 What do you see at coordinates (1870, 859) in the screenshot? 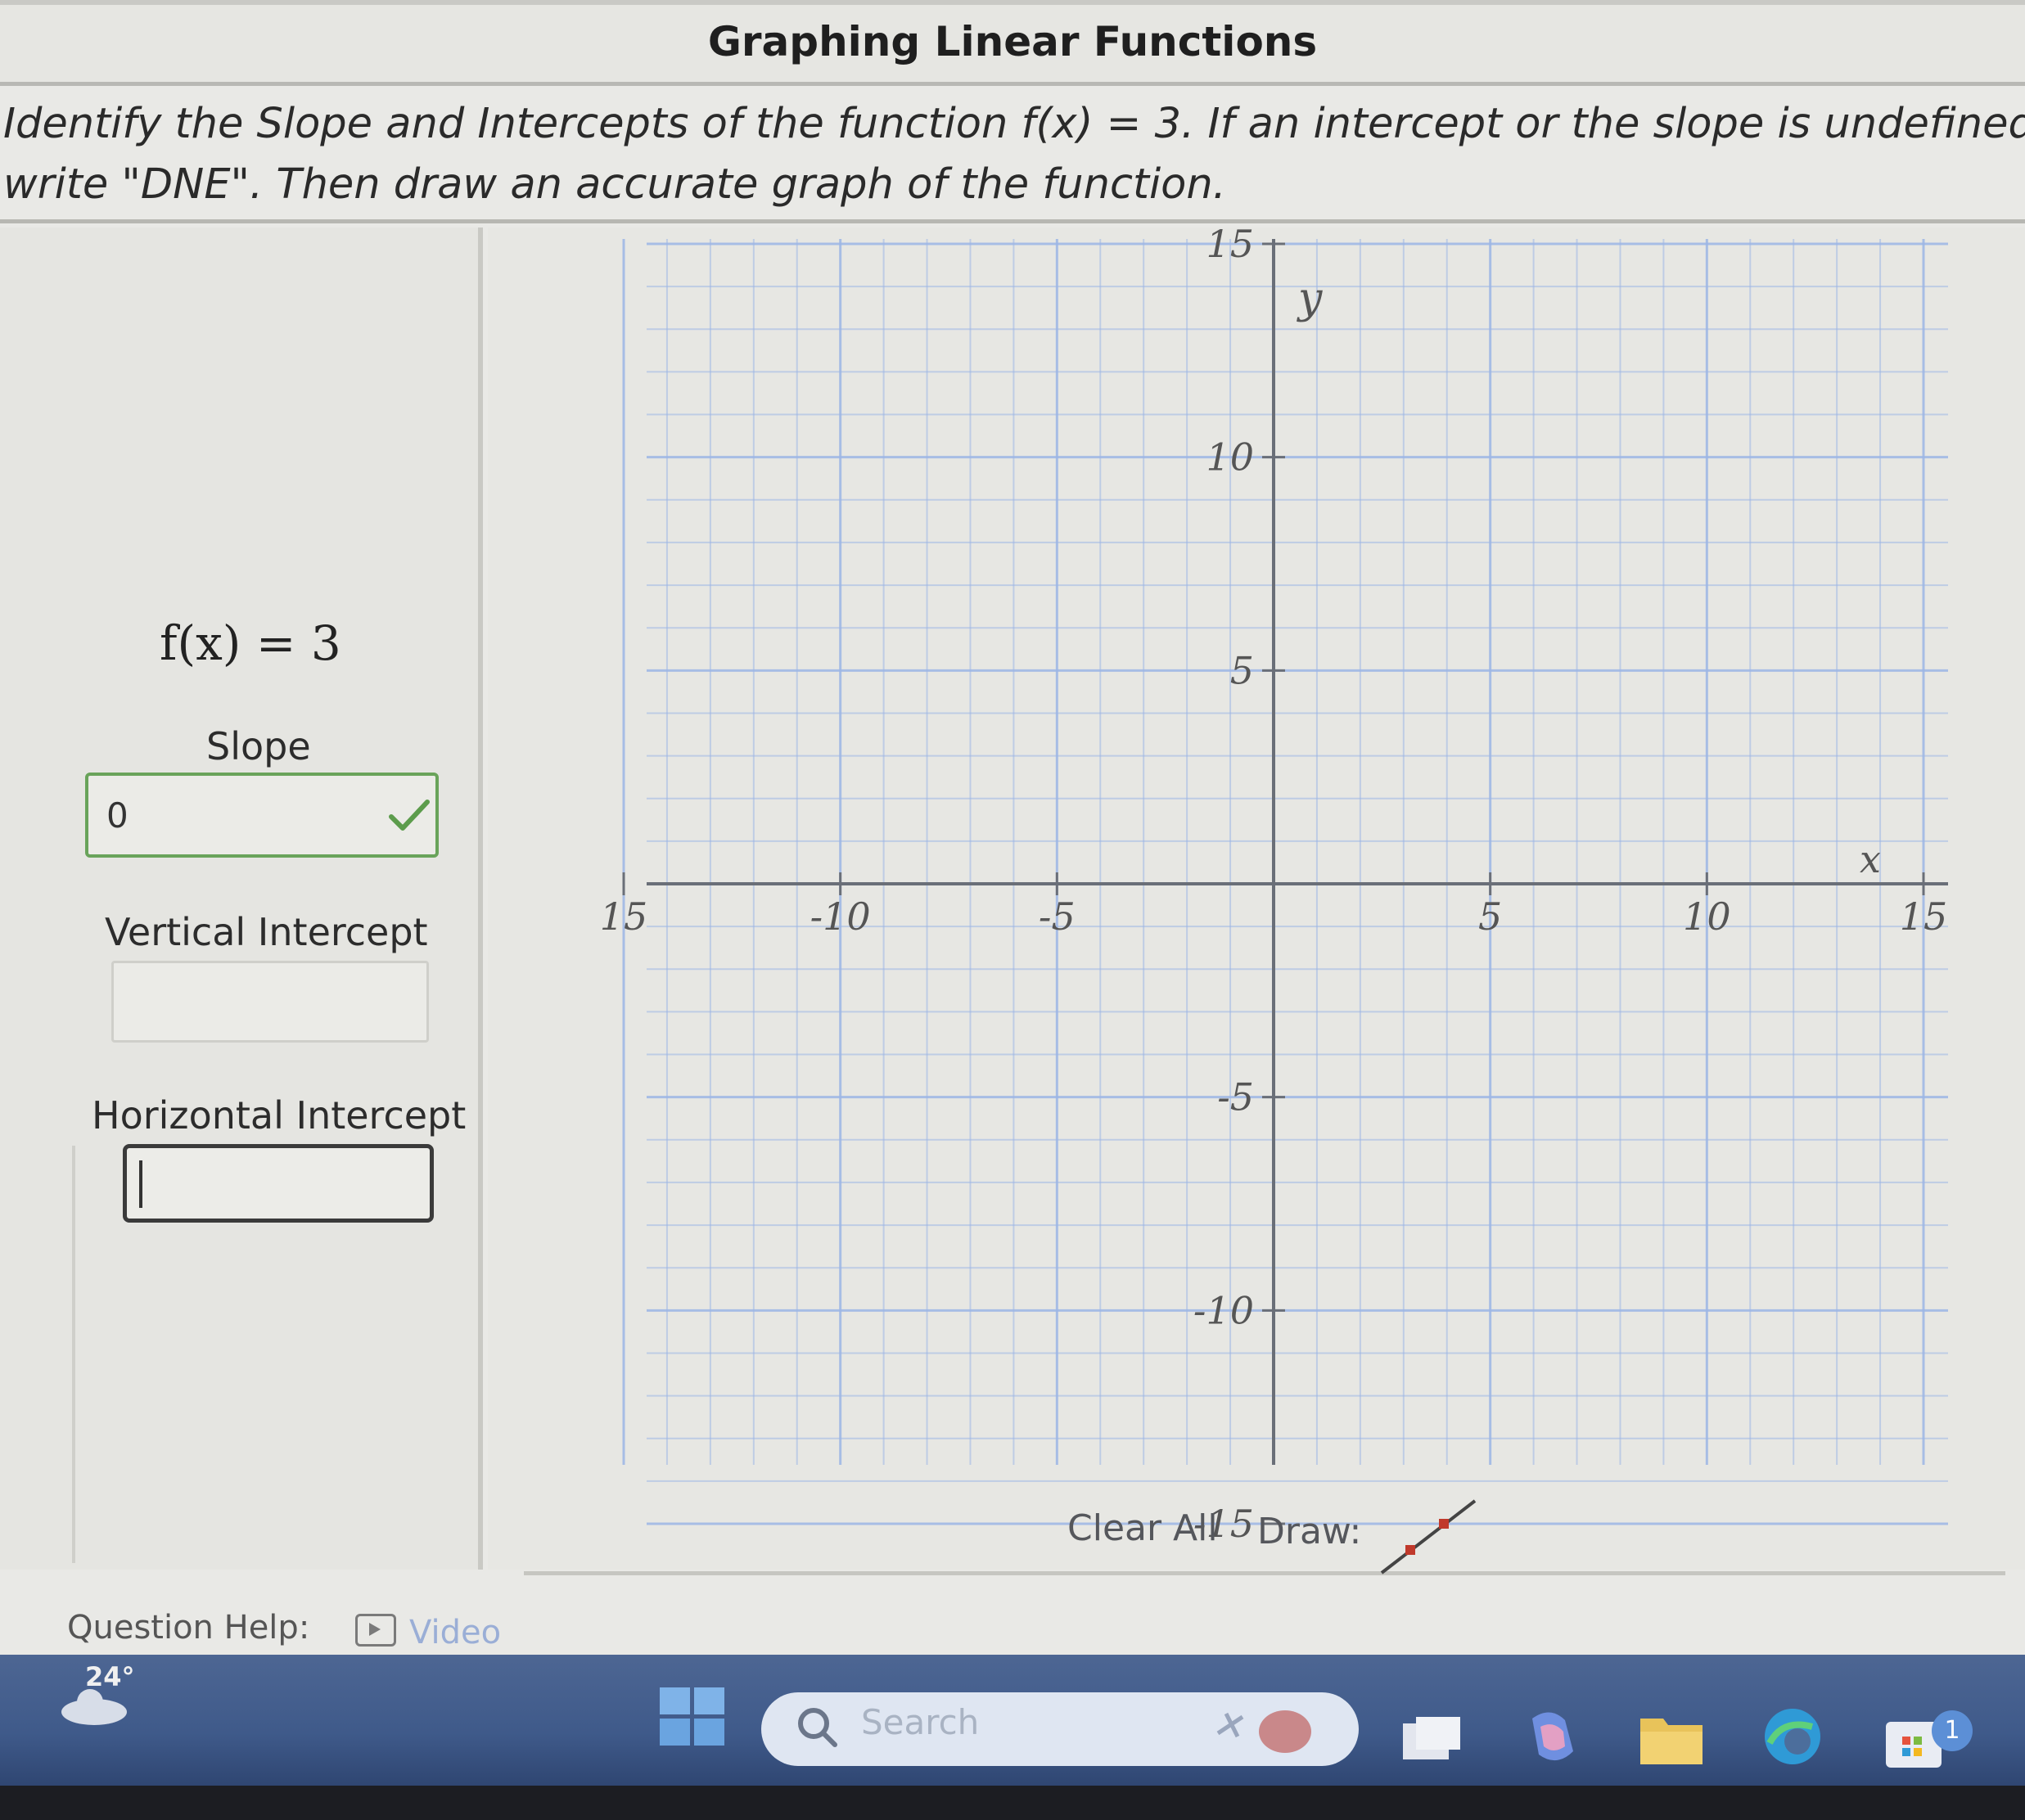
I see `x-axis-label: x` at bounding box center [1870, 859].